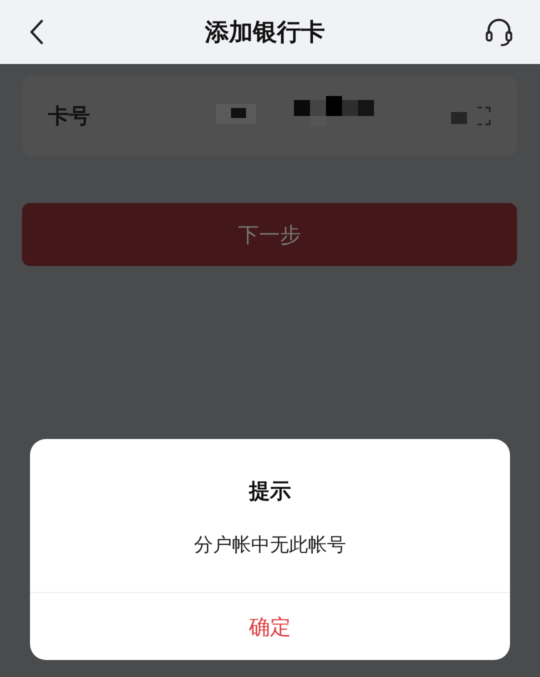 This screenshot has width=540, height=677. I want to click on field-label: 卡号, so click(69, 116).